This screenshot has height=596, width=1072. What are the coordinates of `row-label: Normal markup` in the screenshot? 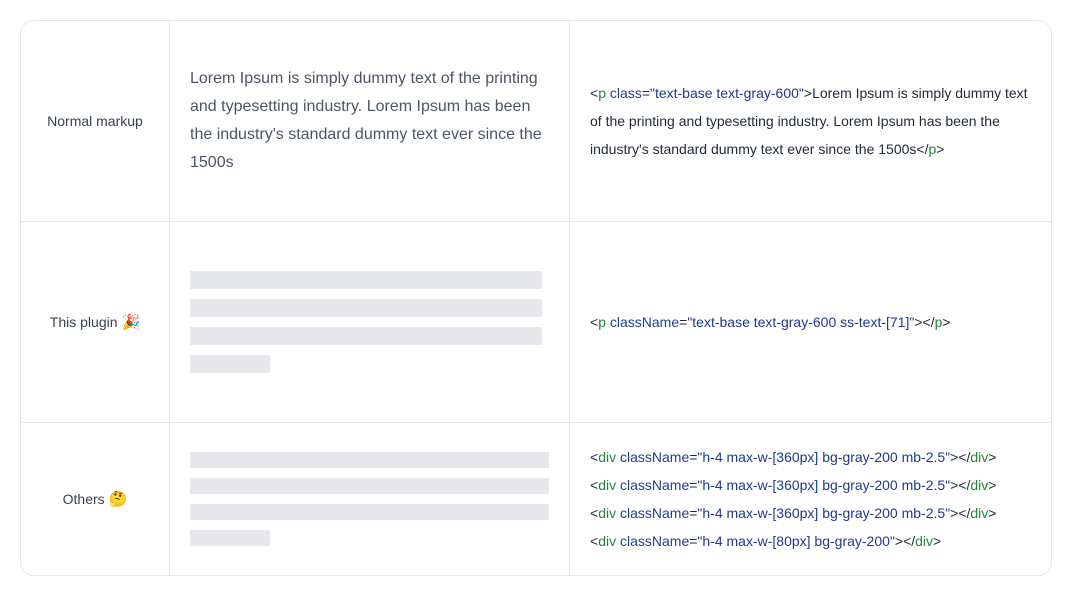 It's located at (95, 121).